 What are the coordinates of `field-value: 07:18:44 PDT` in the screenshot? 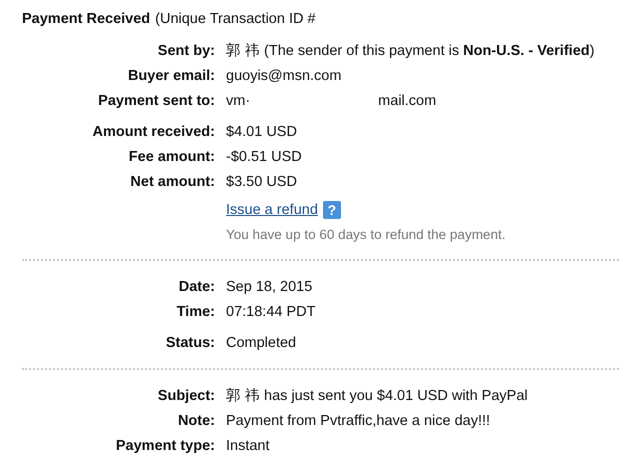 It's located at (271, 312).